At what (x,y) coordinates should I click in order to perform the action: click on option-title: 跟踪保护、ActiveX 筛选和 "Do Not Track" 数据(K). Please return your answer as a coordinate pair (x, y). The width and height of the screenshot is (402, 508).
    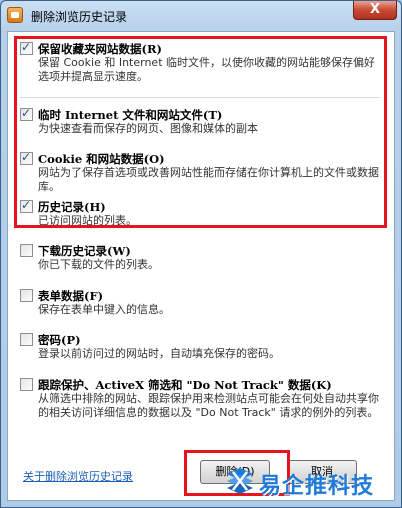
    Looking at the image, I should click on (185, 385).